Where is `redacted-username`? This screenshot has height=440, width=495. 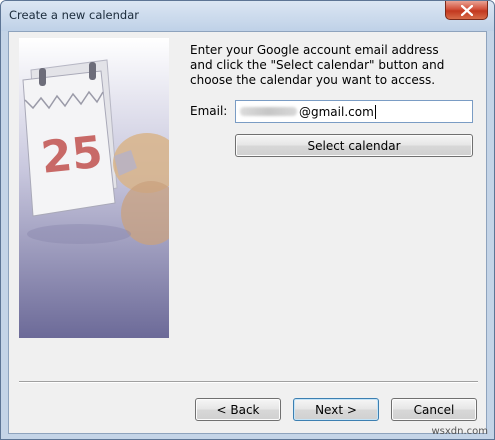 redacted-username is located at coordinates (268, 111).